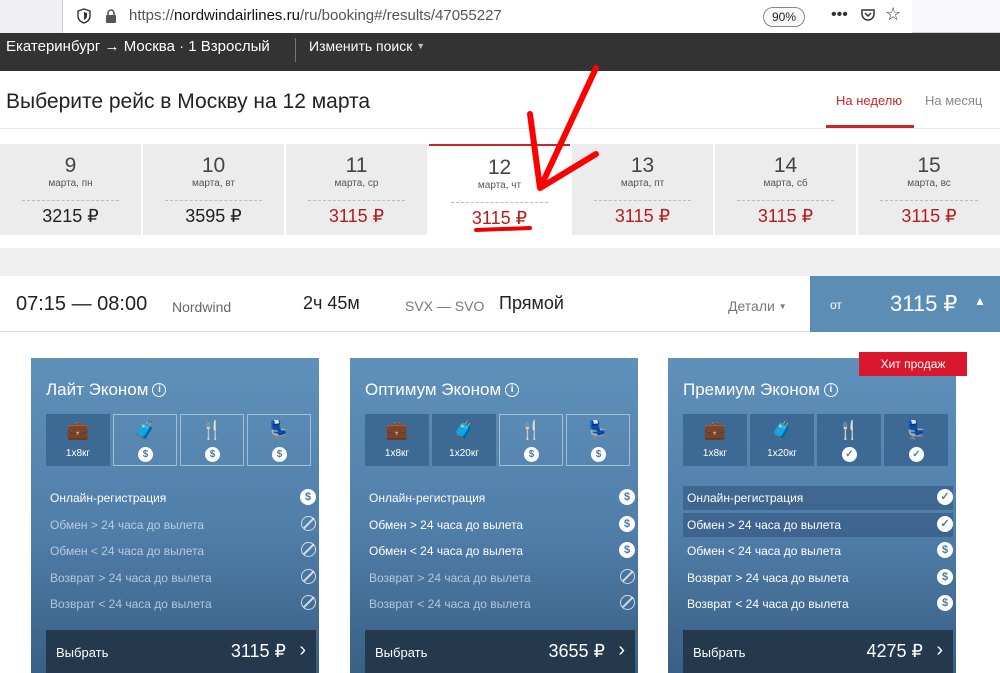  I want to click on briefcase-icon: 💼, so click(397, 430).